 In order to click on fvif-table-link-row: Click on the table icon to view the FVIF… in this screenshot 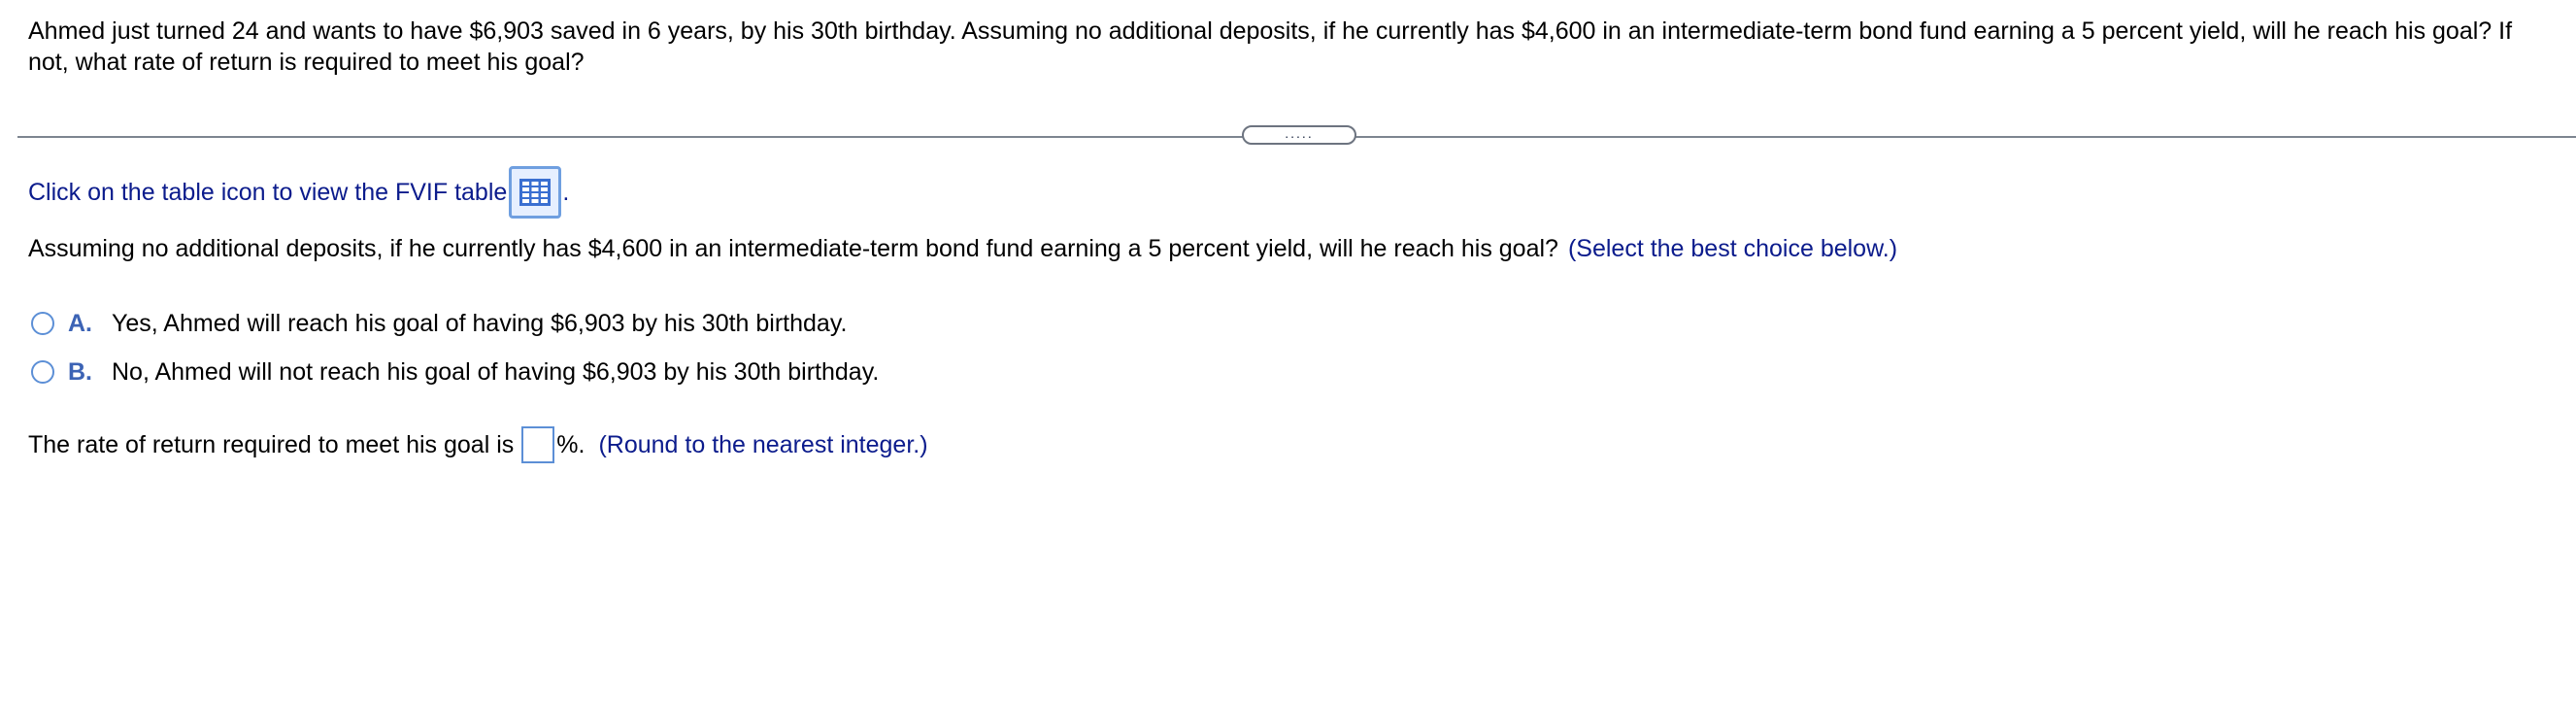, I will do `click(299, 192)`.